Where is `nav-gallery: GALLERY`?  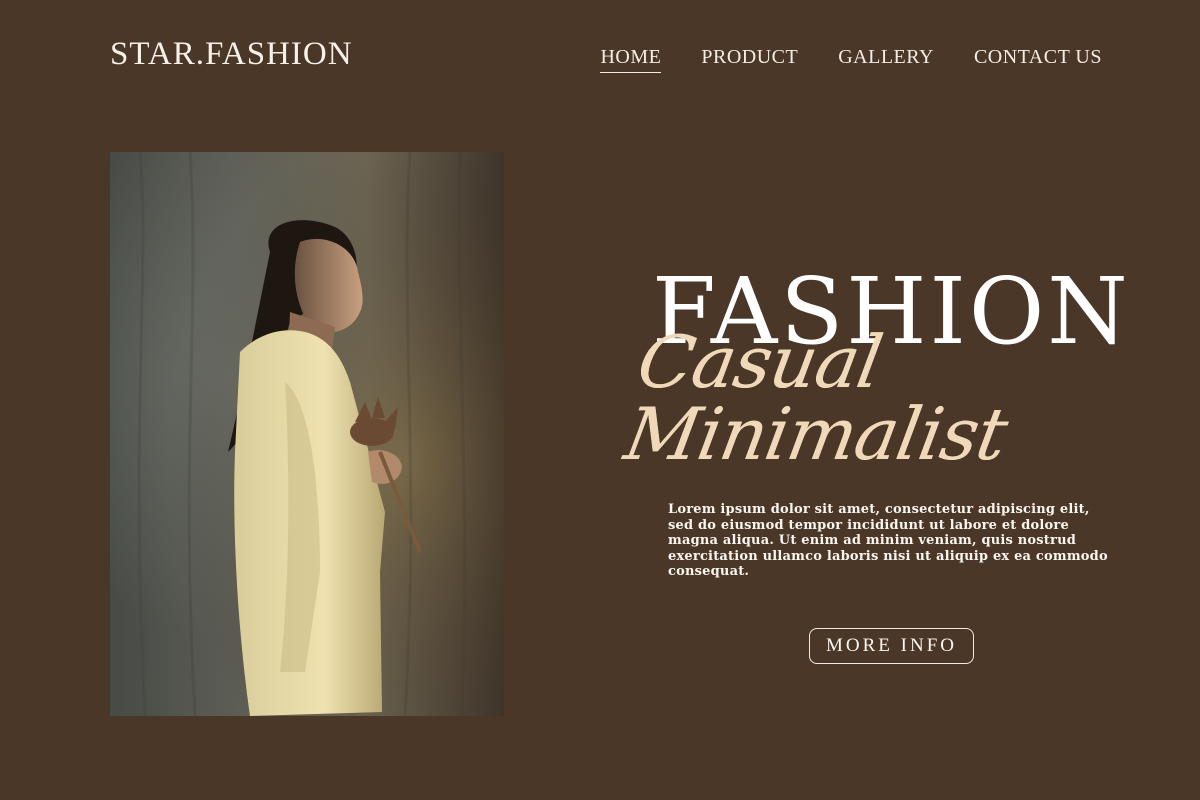
nav-gallery: GALLERY is located at coordinates (886, 57).